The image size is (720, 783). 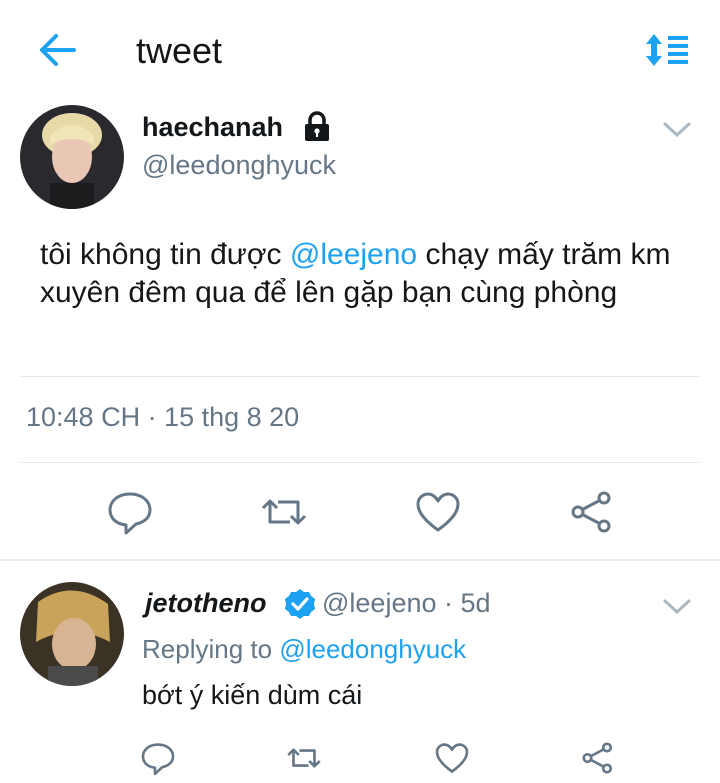 What do you see at coordinates (300, 604) in the screenshot?
I see `verified-badge-icon` at bounding box center [300, 604].